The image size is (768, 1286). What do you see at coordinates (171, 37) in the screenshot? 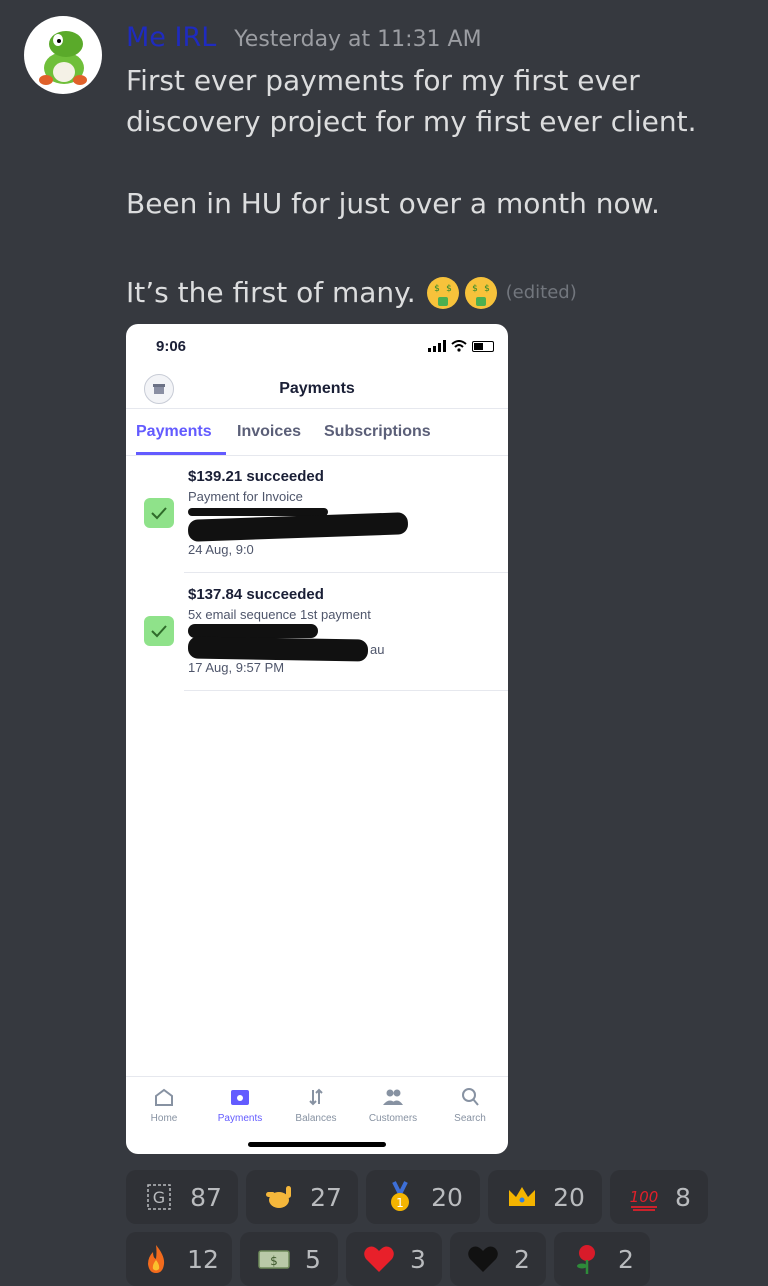
I see `username: Me IRL` at bounding box center [171, 37].